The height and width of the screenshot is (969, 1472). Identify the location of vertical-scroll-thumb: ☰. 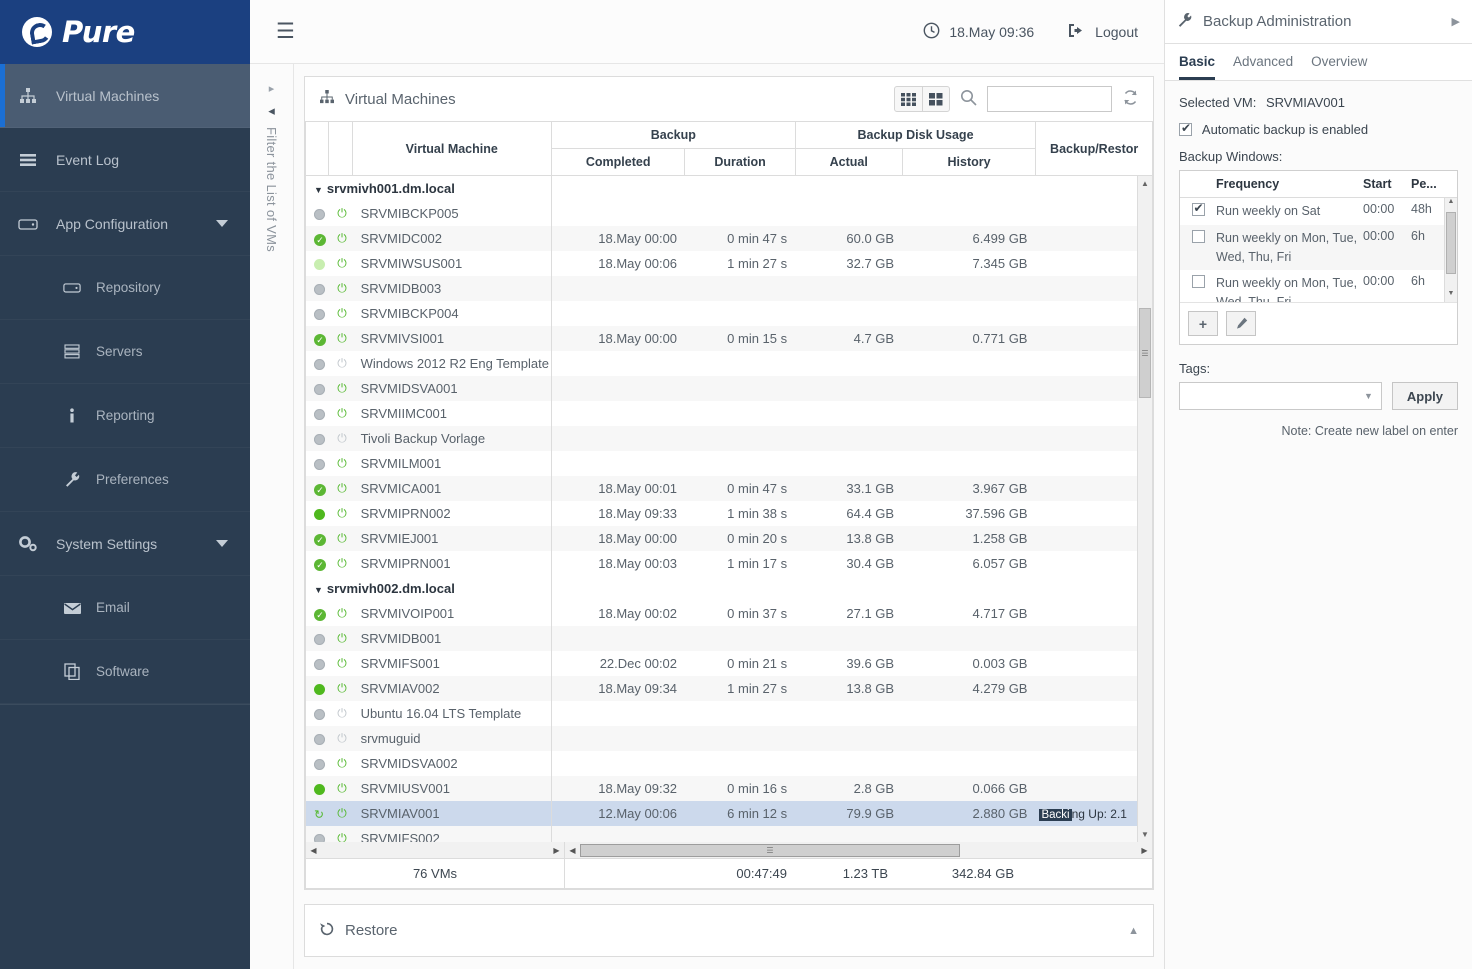
(1145, 353).